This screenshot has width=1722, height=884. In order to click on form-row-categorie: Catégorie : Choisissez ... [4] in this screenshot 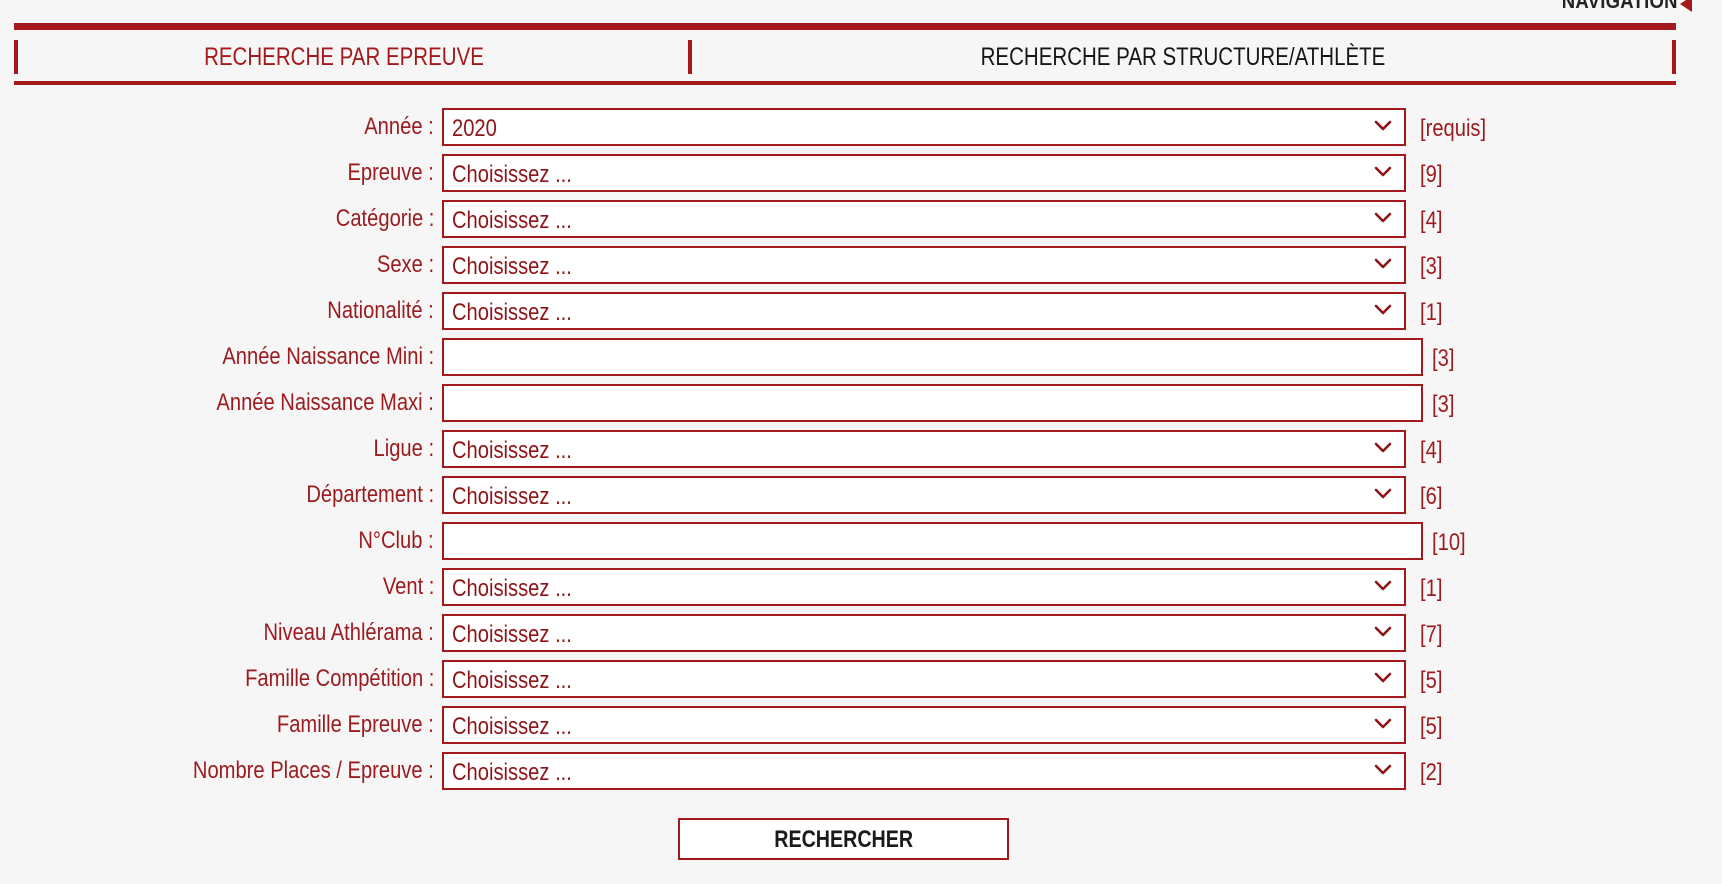, I will do `click(861, 219)`.